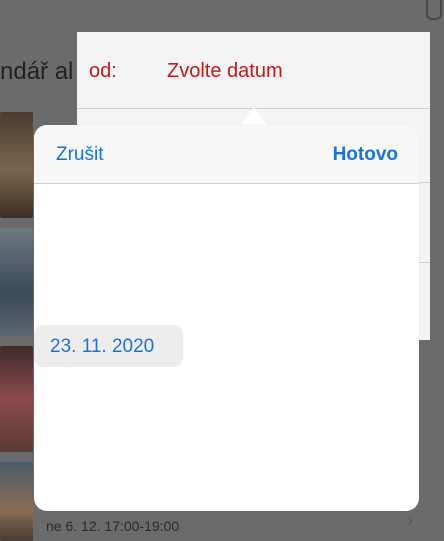  What do you see at coordinates (410, 520) in the screenshot?
I see `chevron-right-icon: ›` at bounding box center [410, 520].